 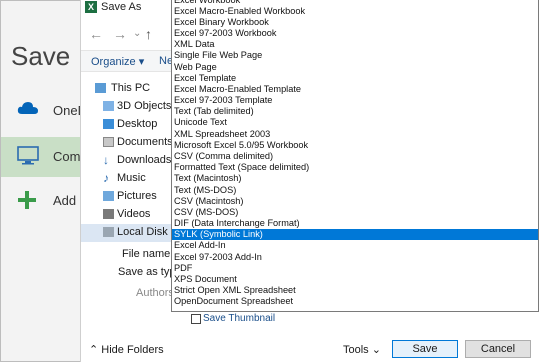 What do you see at coordinates (133, 233) in the screenshot?
I see `nav-item-local-disk: Local Disk (C:` at bounding box center [133, 233].